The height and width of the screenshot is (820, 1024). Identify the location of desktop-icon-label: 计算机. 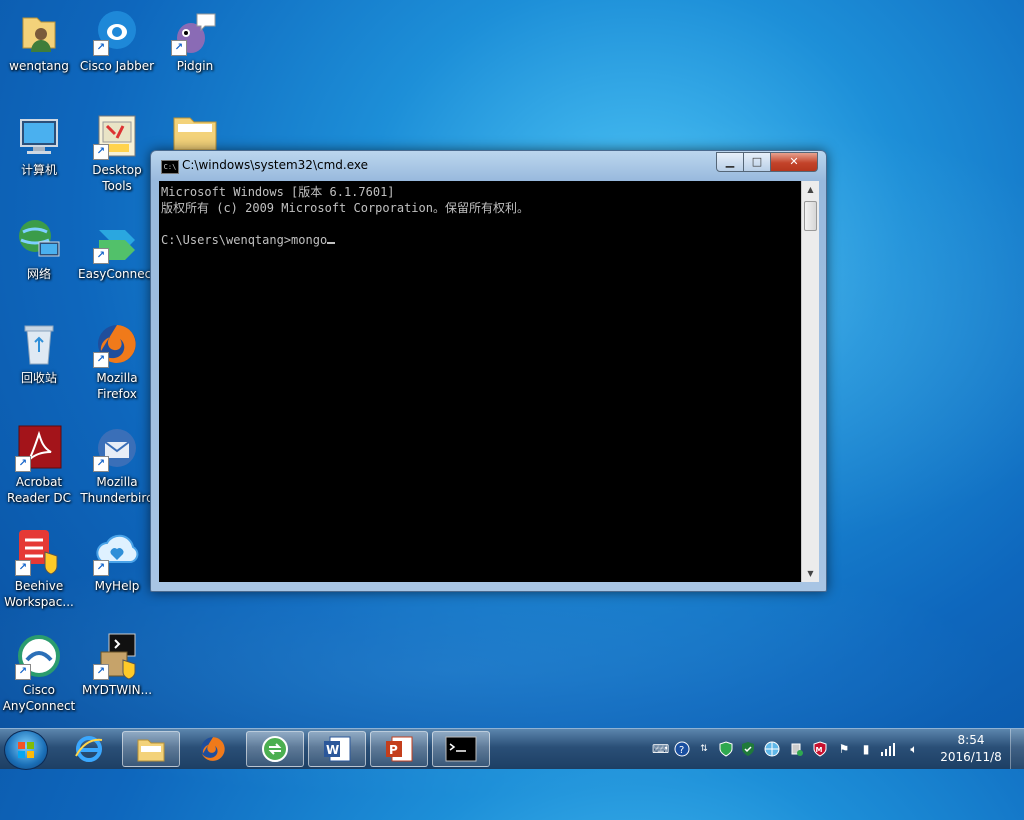
(38, 170).